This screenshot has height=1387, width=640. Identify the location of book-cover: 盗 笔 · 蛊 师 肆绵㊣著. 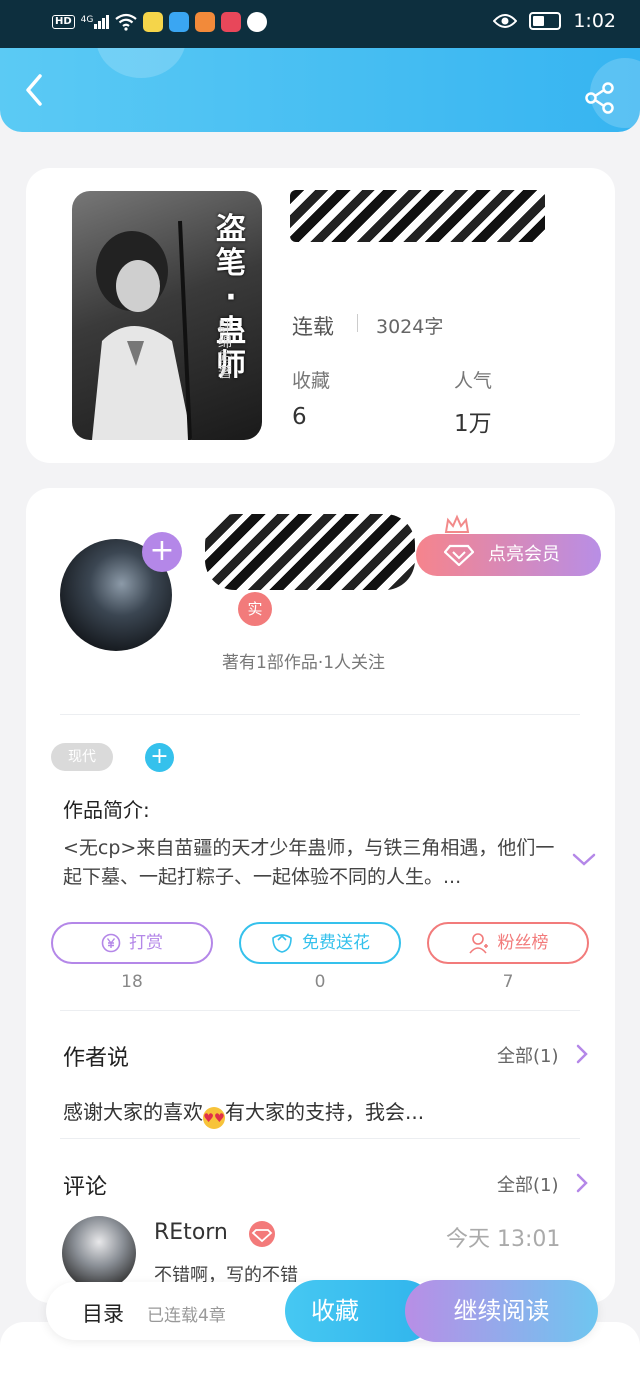
(167, 315).